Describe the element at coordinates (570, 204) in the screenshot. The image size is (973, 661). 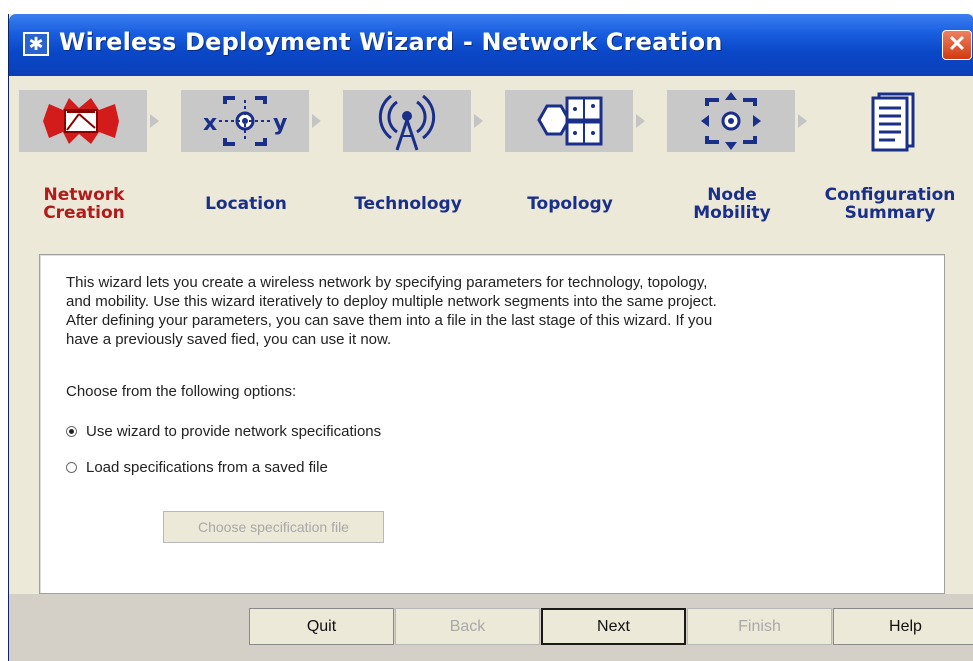
I see `step-label-topology: Topology` at that location.